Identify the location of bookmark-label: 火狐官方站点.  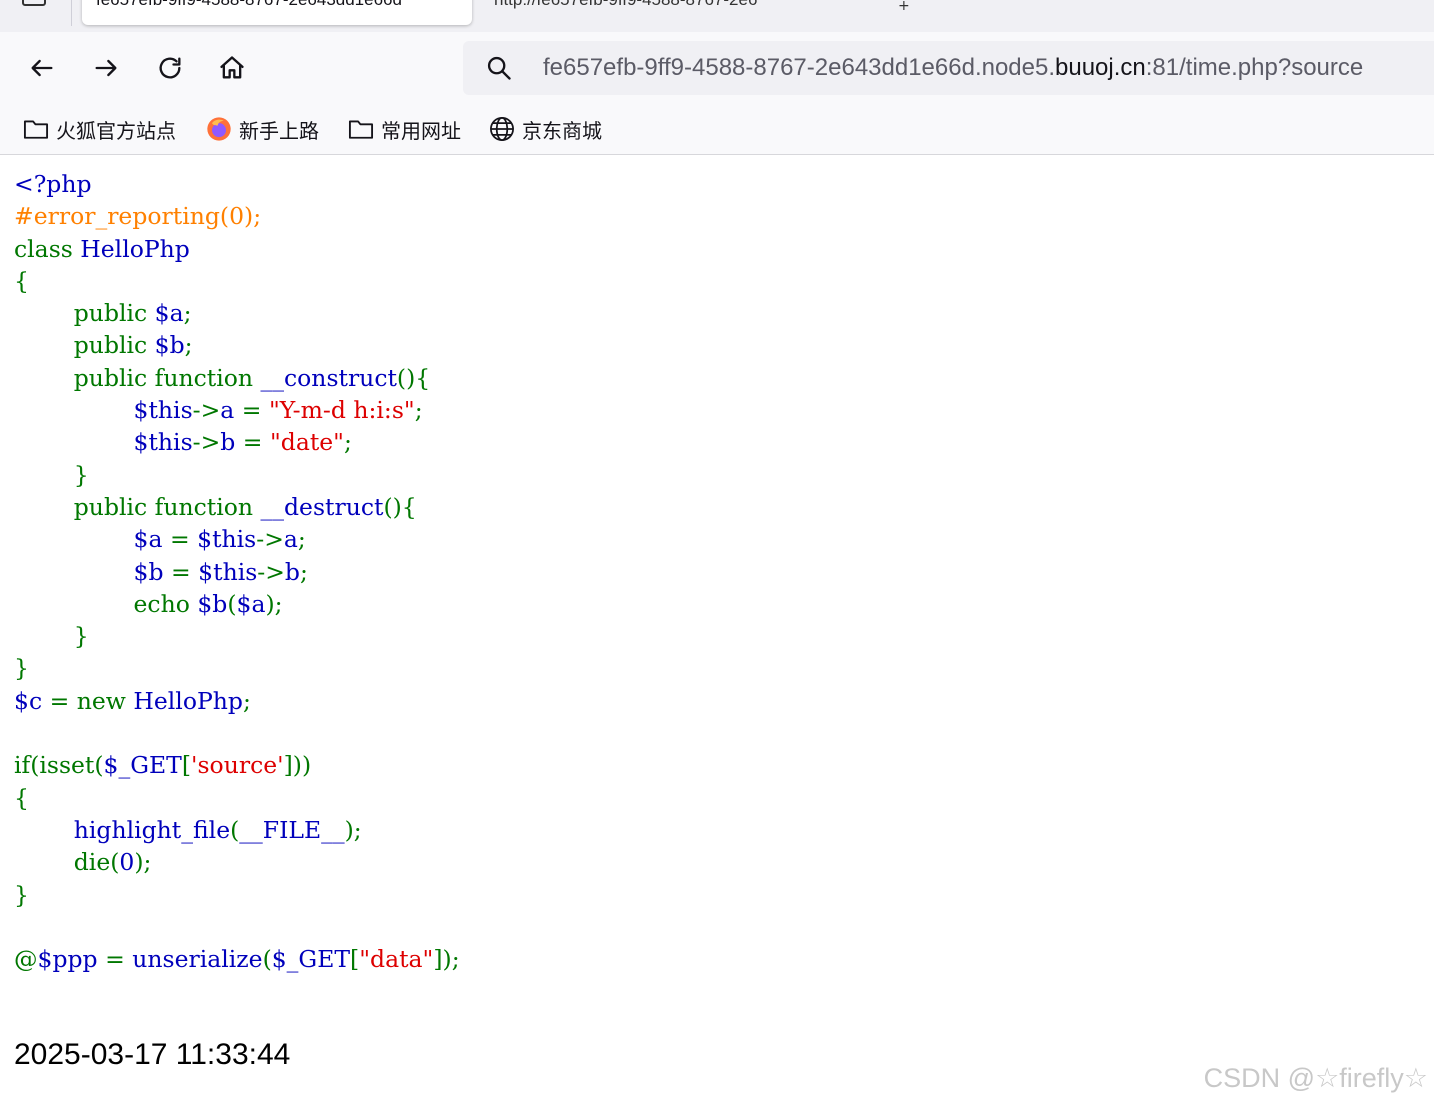
(116, 130).